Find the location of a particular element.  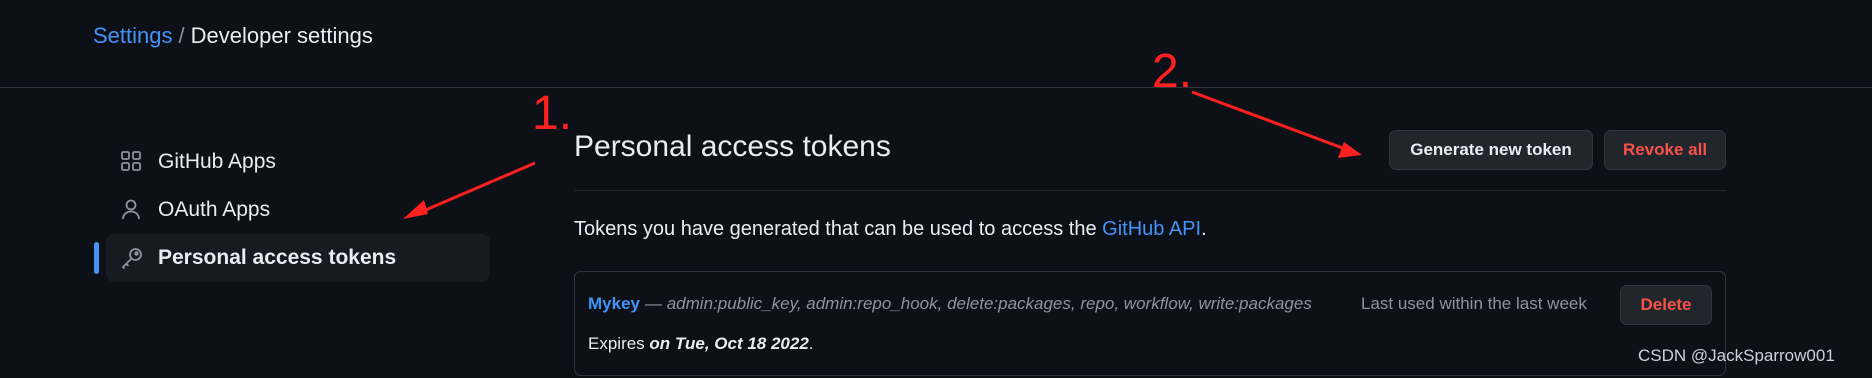

watermark: CSDN @JackSparrow001 is located at coordinates (1736, 355).